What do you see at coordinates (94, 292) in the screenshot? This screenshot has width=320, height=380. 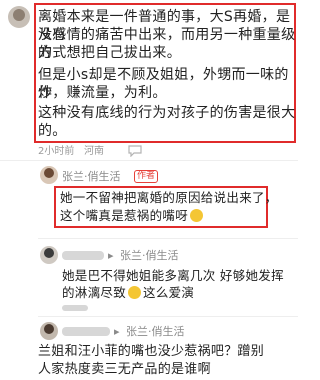 I see `reply-text: 的淋漓尽致` at bounding box center [94, 292].